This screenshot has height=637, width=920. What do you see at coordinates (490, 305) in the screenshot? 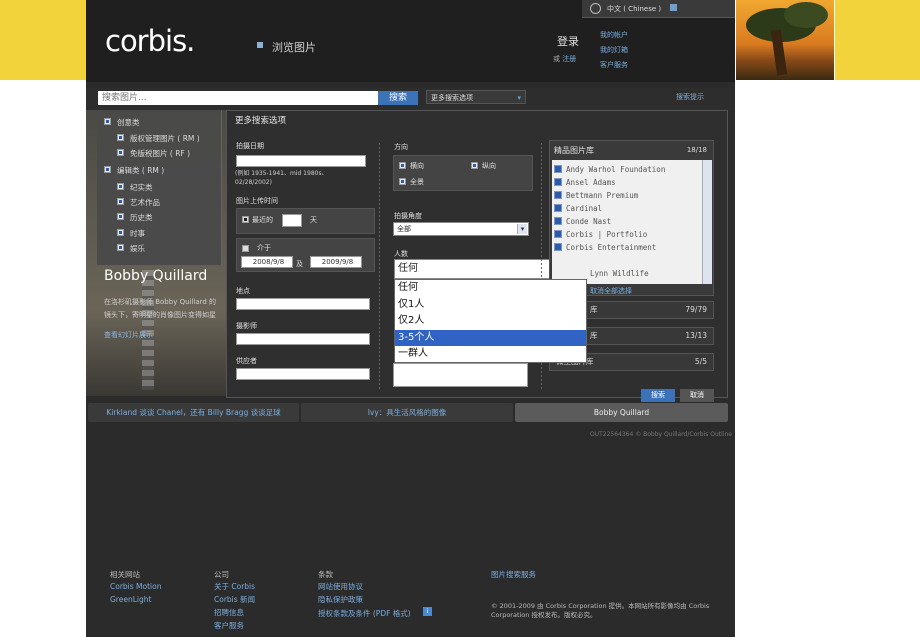
I see `people-option: 仅1人` at bounding box center [490, 305].